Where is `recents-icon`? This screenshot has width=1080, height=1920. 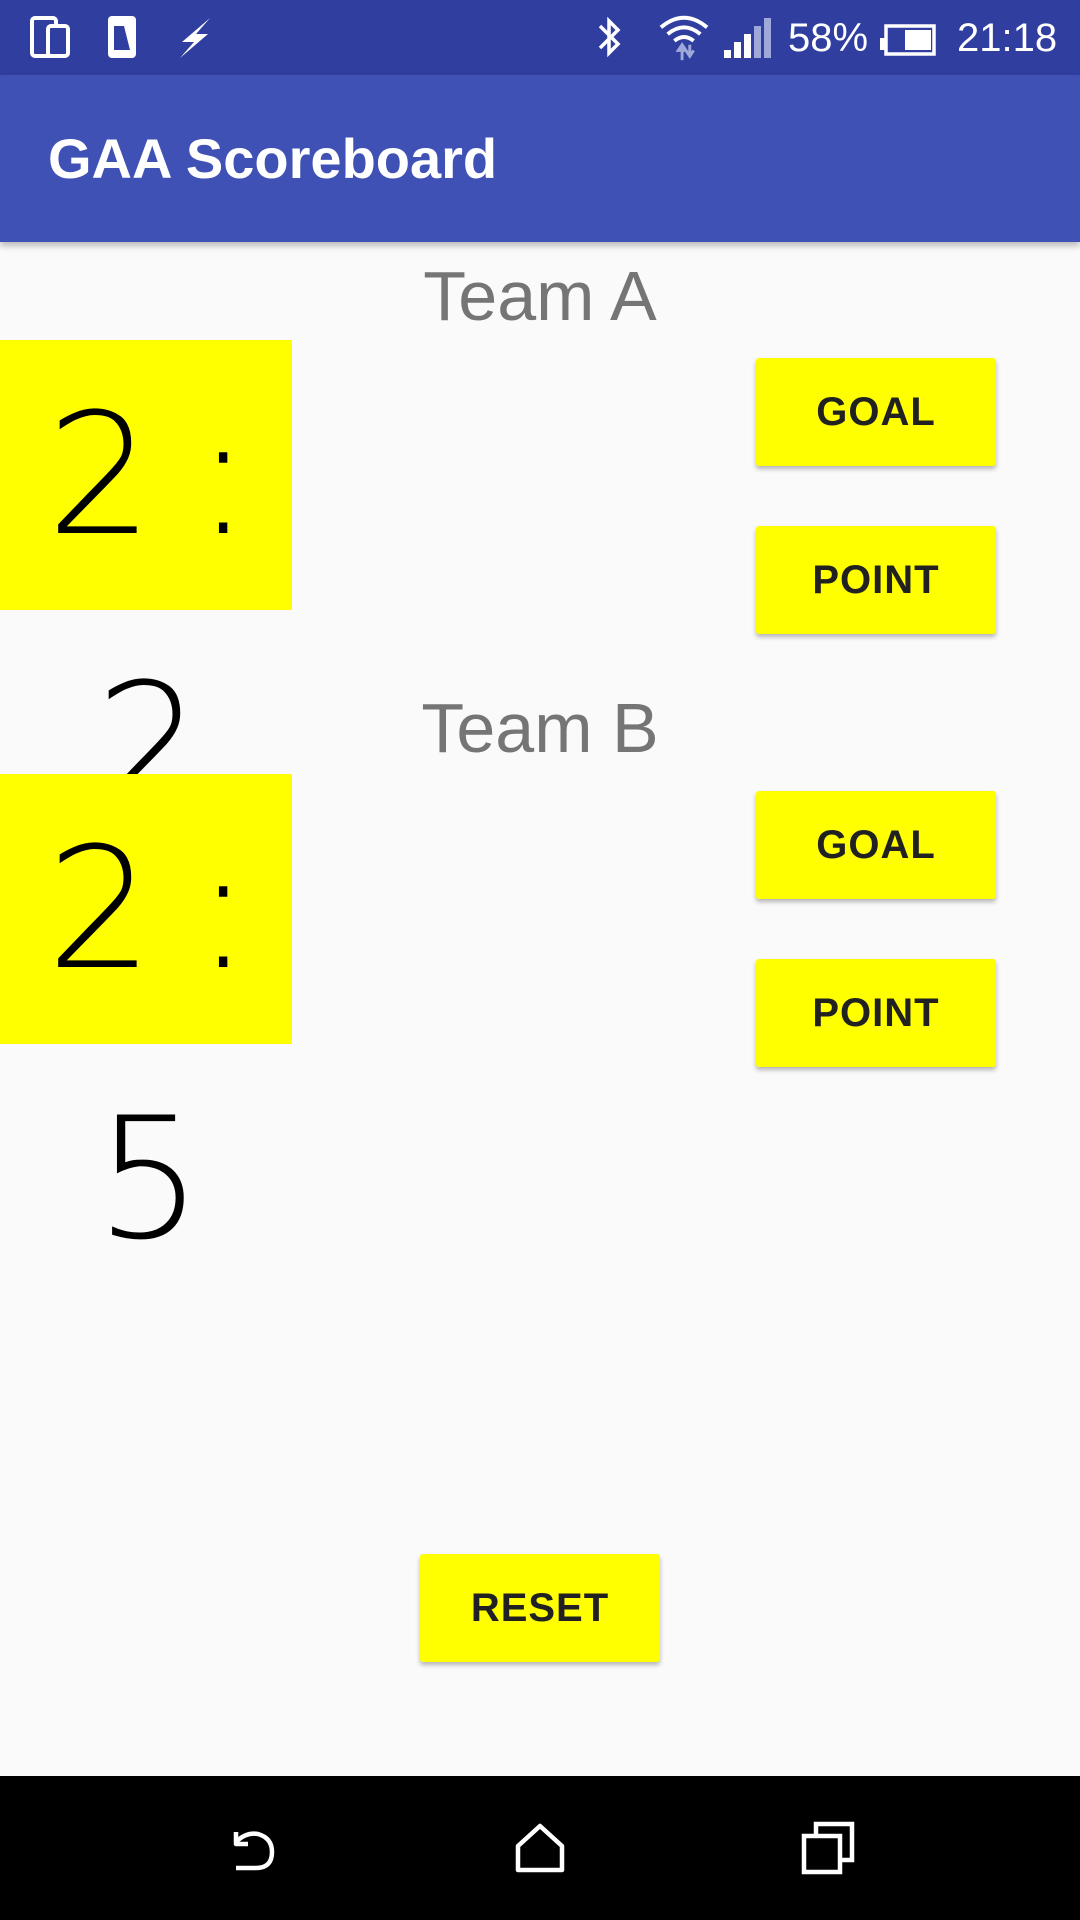 recents-icon is located at coordinates (828, 1848).